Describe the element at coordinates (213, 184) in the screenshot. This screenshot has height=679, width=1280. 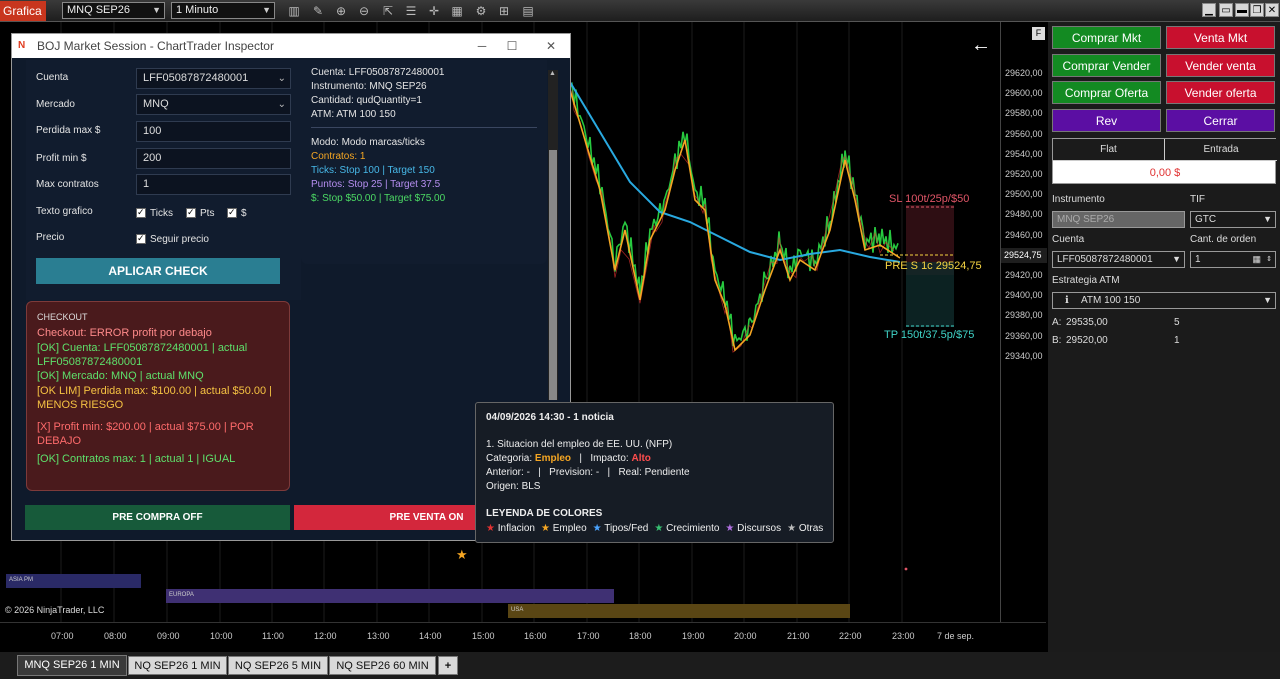
I see `max-contracts-input: 1` at that location.